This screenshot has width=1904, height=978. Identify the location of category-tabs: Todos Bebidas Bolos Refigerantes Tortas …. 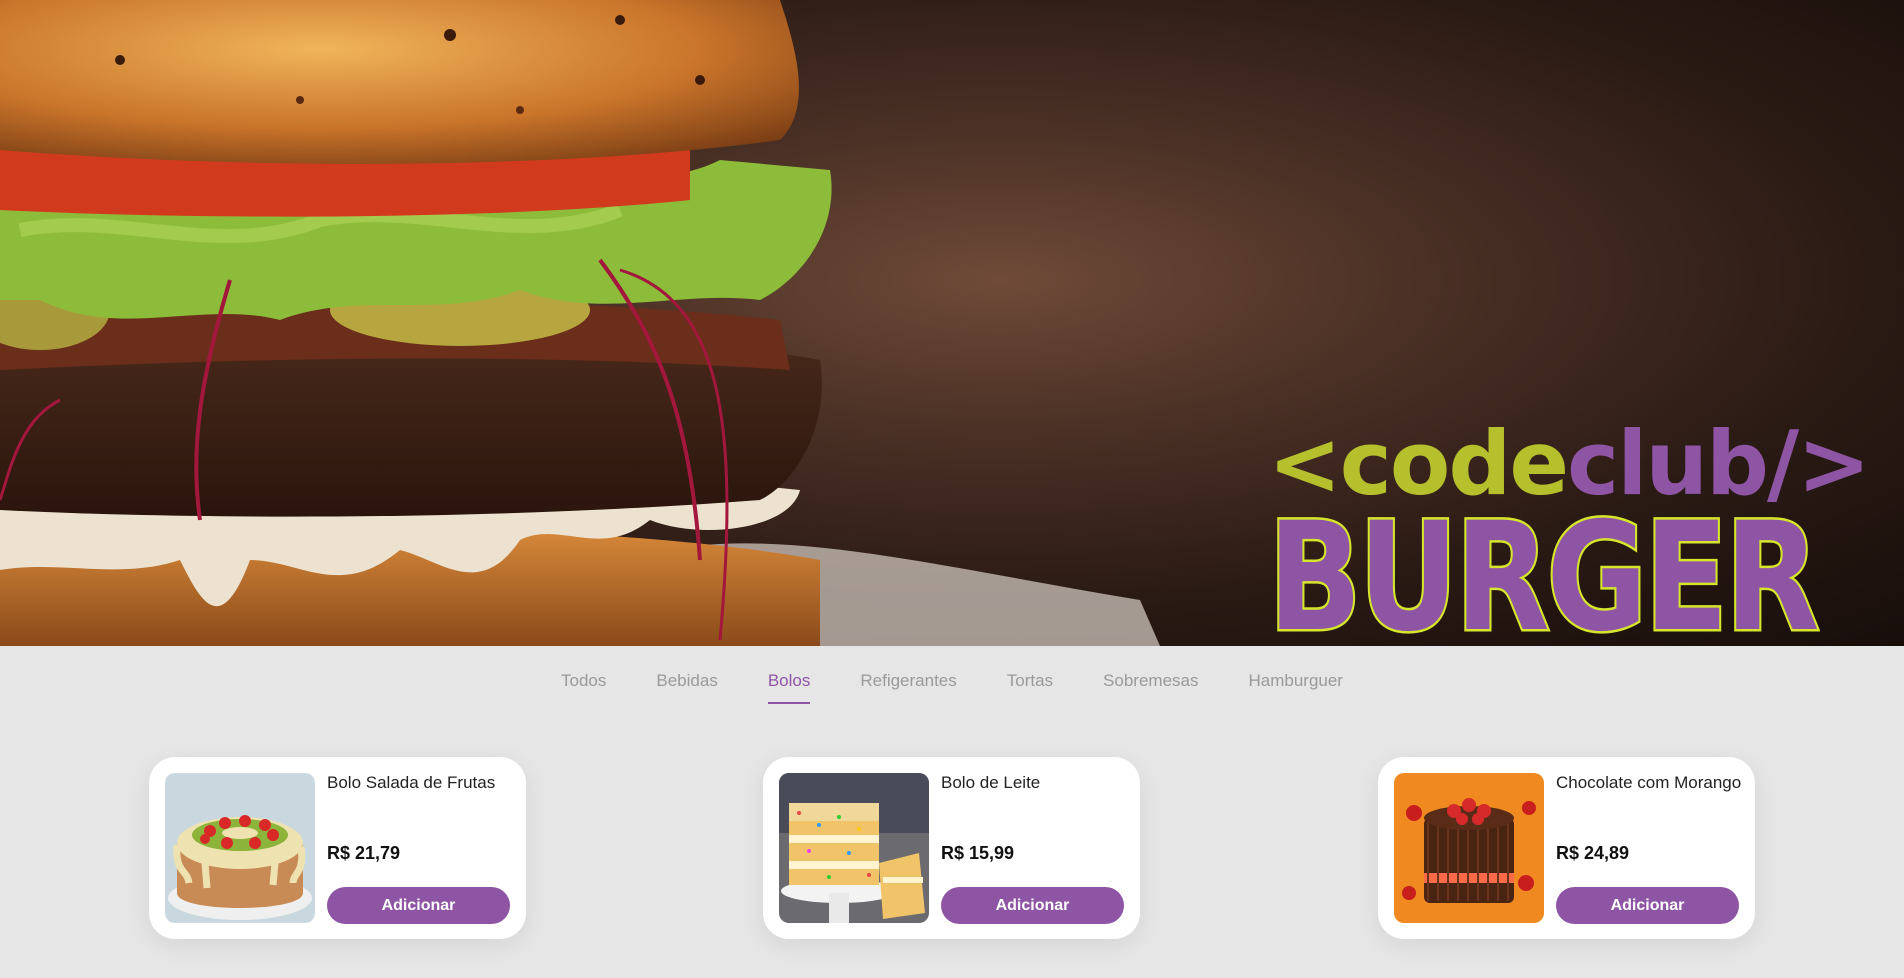
(952, 684).